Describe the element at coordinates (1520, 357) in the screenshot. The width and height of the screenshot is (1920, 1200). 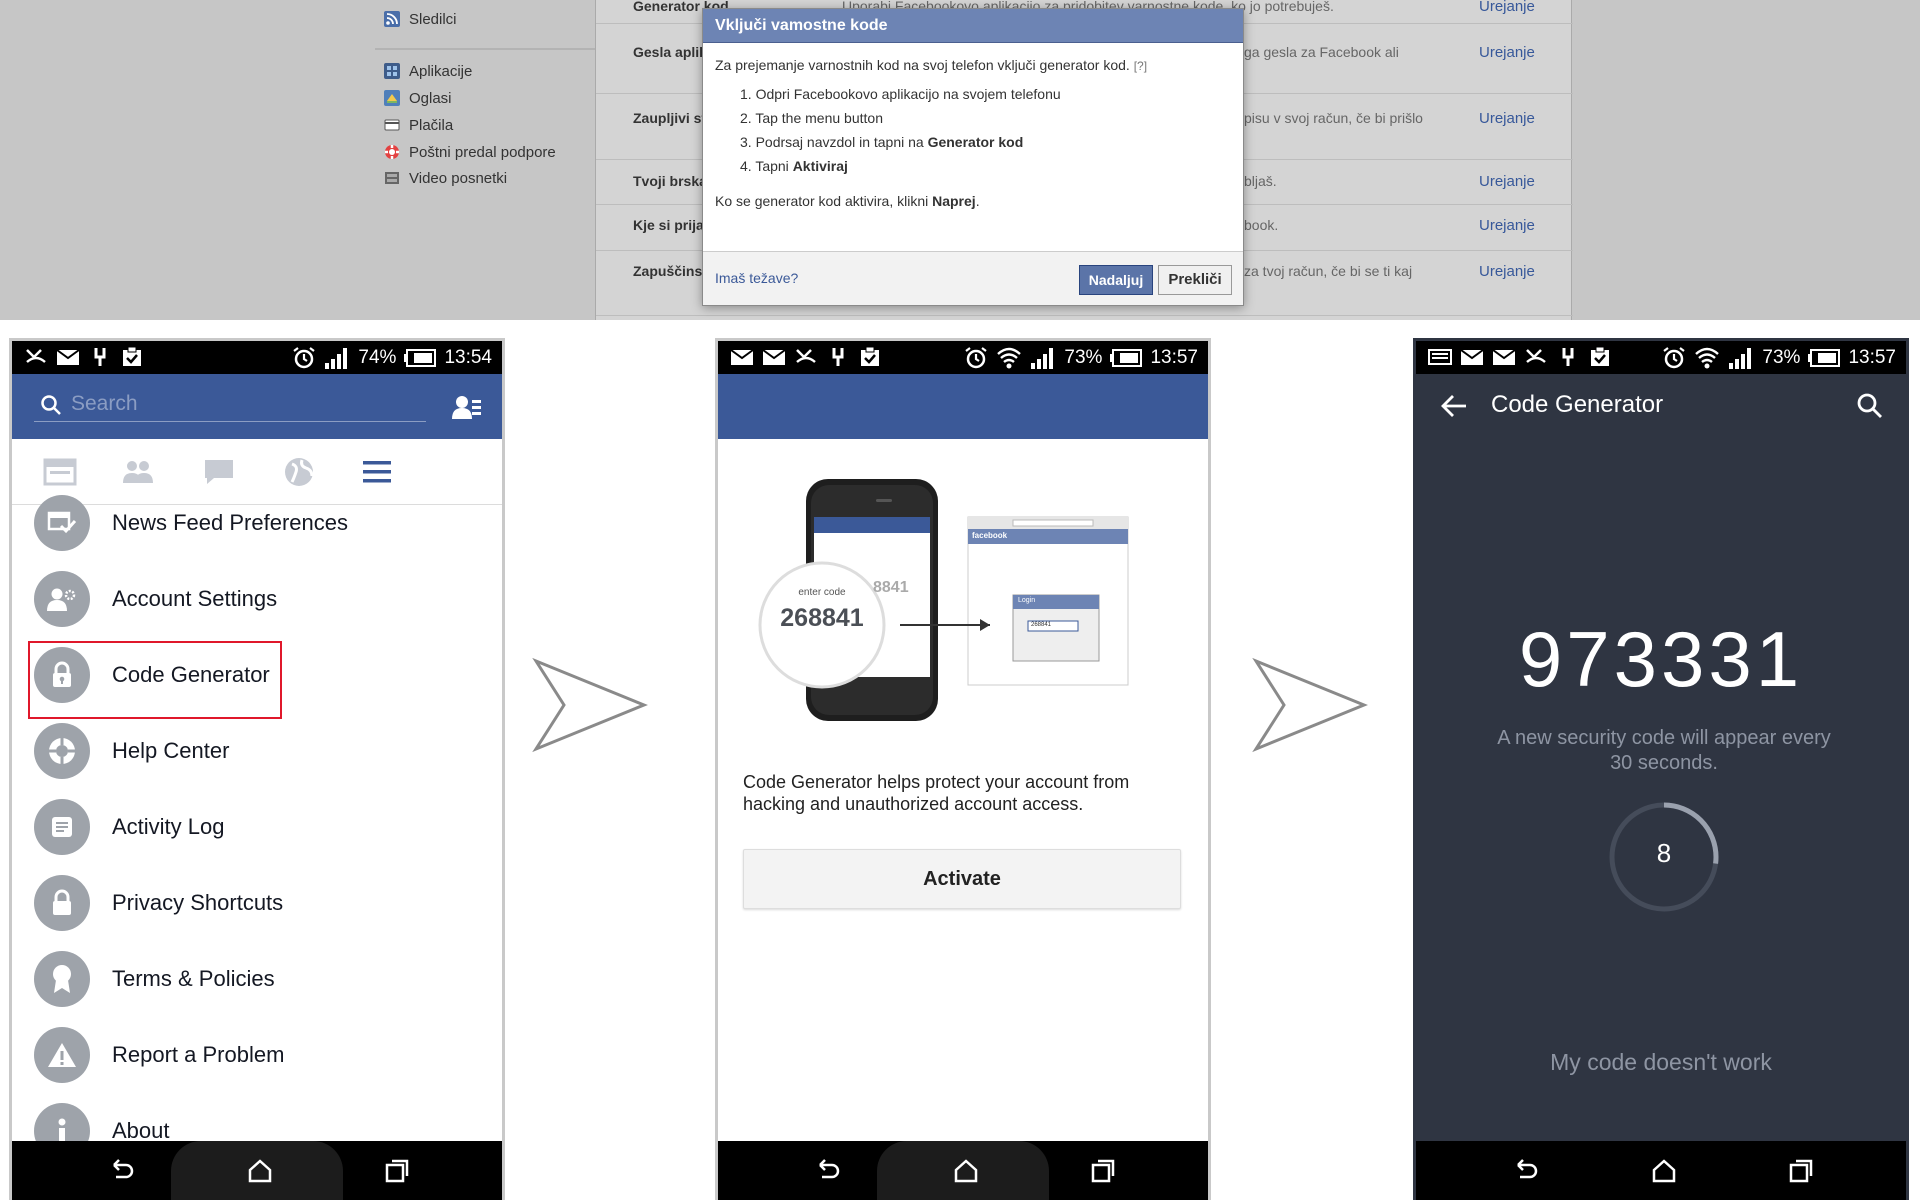
I see `notification-icons` at that location.